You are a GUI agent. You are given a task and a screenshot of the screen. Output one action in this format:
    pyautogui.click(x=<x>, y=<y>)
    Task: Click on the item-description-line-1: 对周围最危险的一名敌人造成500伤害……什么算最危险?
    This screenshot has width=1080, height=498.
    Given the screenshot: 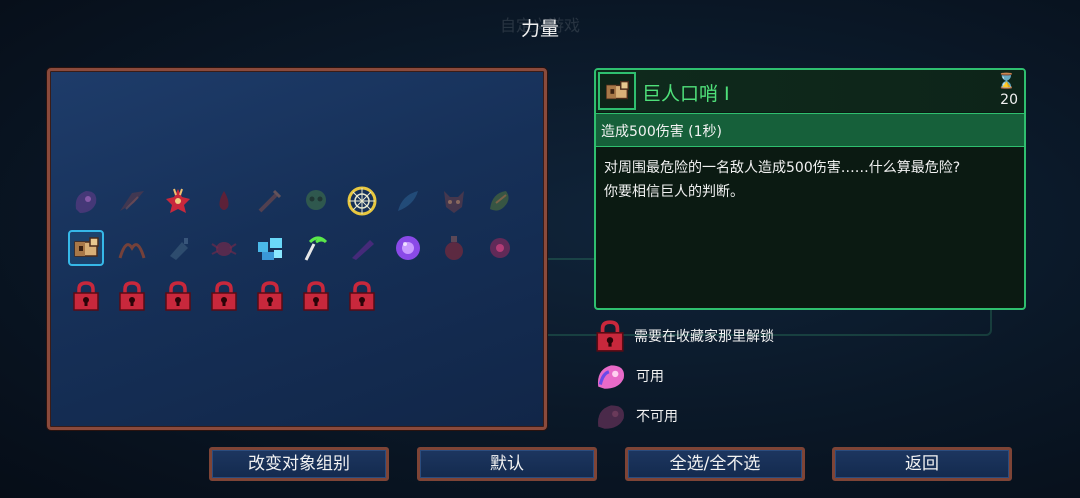 What is the action you would take?
    pyautogui.click(x=782, y=168)
    